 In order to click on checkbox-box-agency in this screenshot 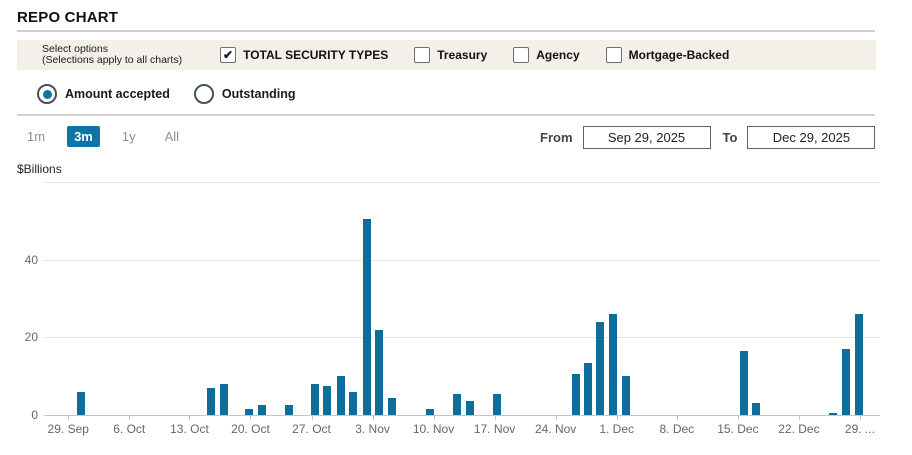, I will do `click(521, 55)`.